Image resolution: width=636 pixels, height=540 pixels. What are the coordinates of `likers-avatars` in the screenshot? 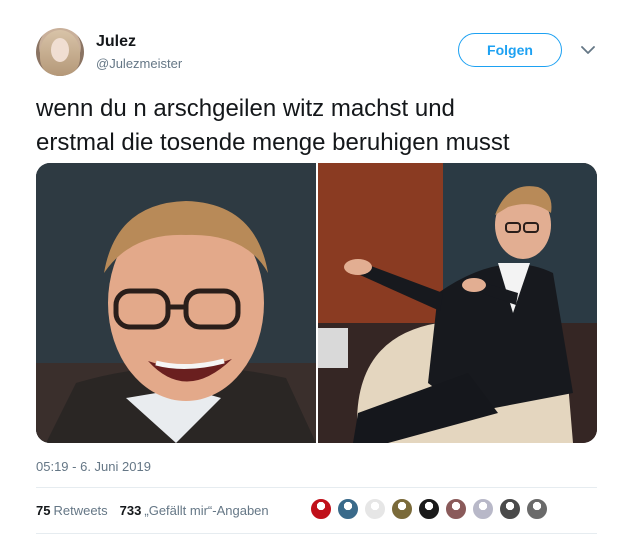 It's located at (430, 509).